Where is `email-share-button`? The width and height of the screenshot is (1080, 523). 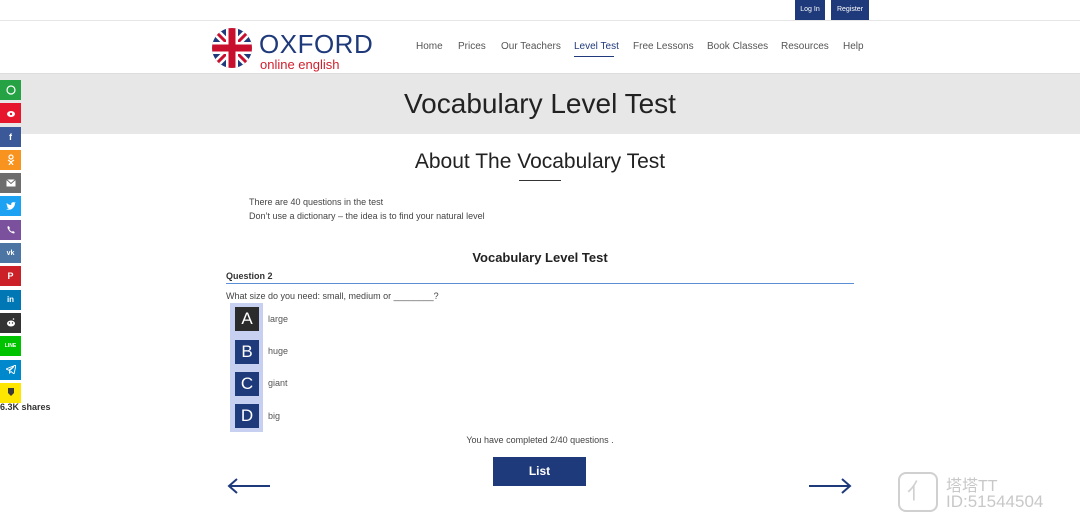 email-share-button is located at coordinates (10, 183).